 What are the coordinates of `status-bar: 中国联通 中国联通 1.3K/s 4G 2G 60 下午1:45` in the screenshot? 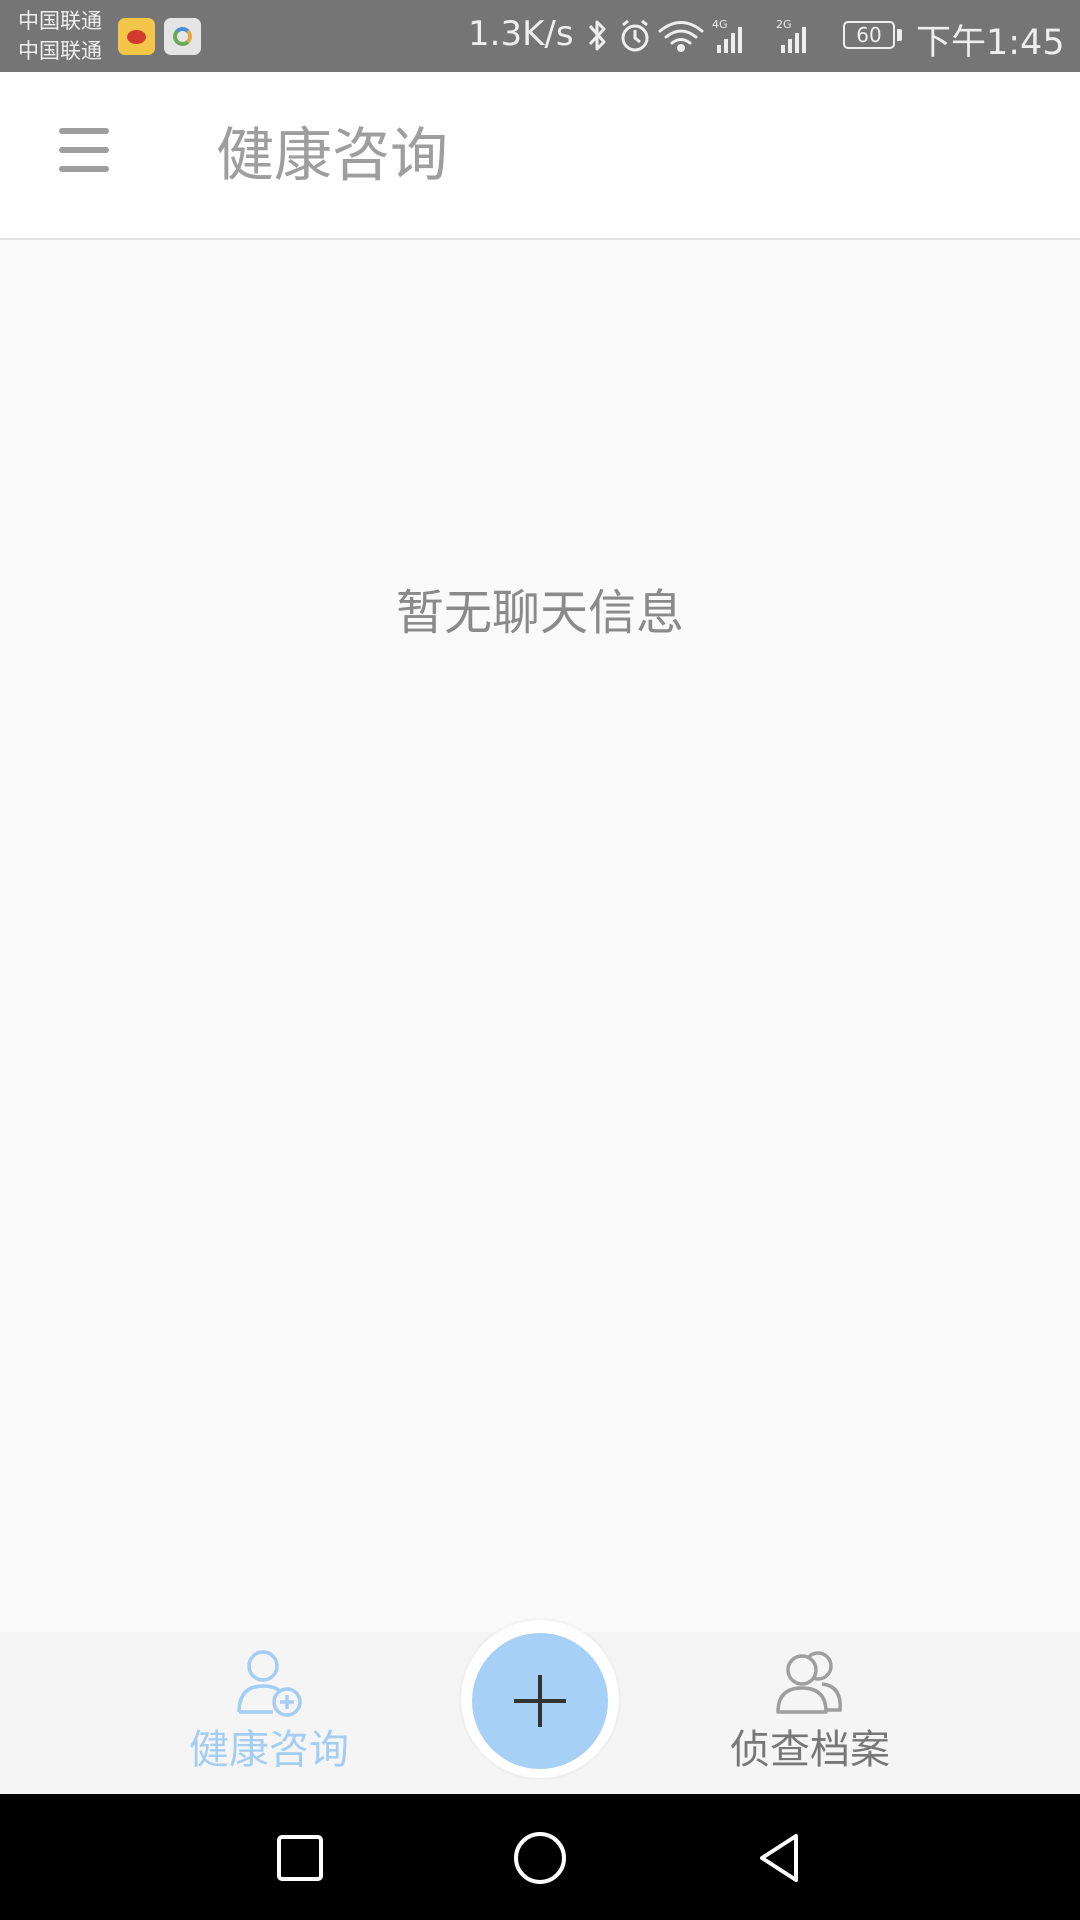 It's located at (540, 36).